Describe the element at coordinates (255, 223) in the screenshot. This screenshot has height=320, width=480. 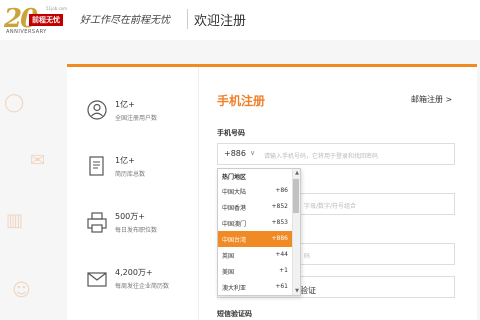
I see `dropdown-option: 中国澳门 +853` at that location.